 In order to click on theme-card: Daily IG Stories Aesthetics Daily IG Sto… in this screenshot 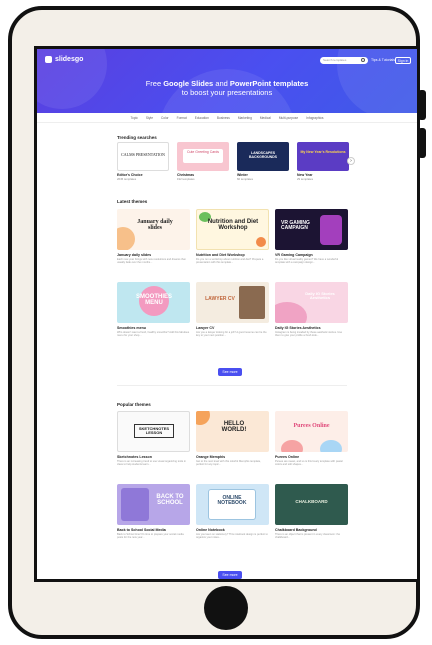, I will do `click(311, 313)`.